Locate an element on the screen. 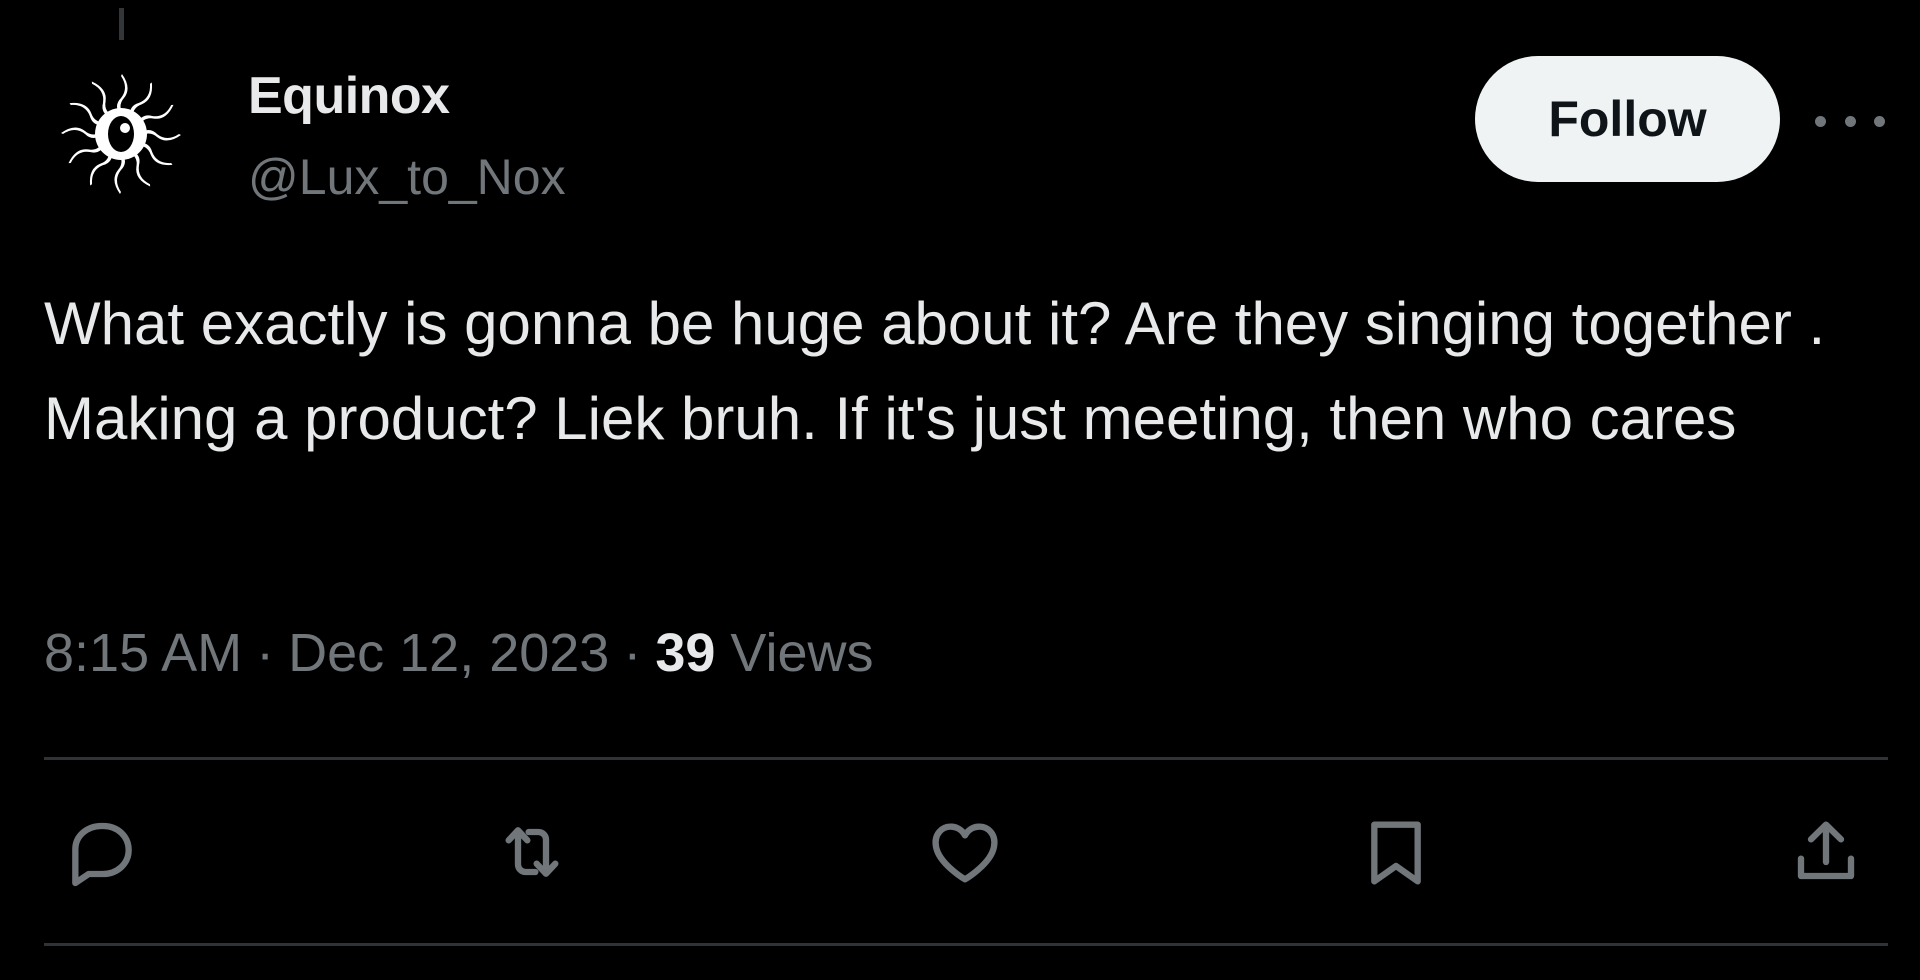  thread-connector-line is located at coordinates (121, 24).